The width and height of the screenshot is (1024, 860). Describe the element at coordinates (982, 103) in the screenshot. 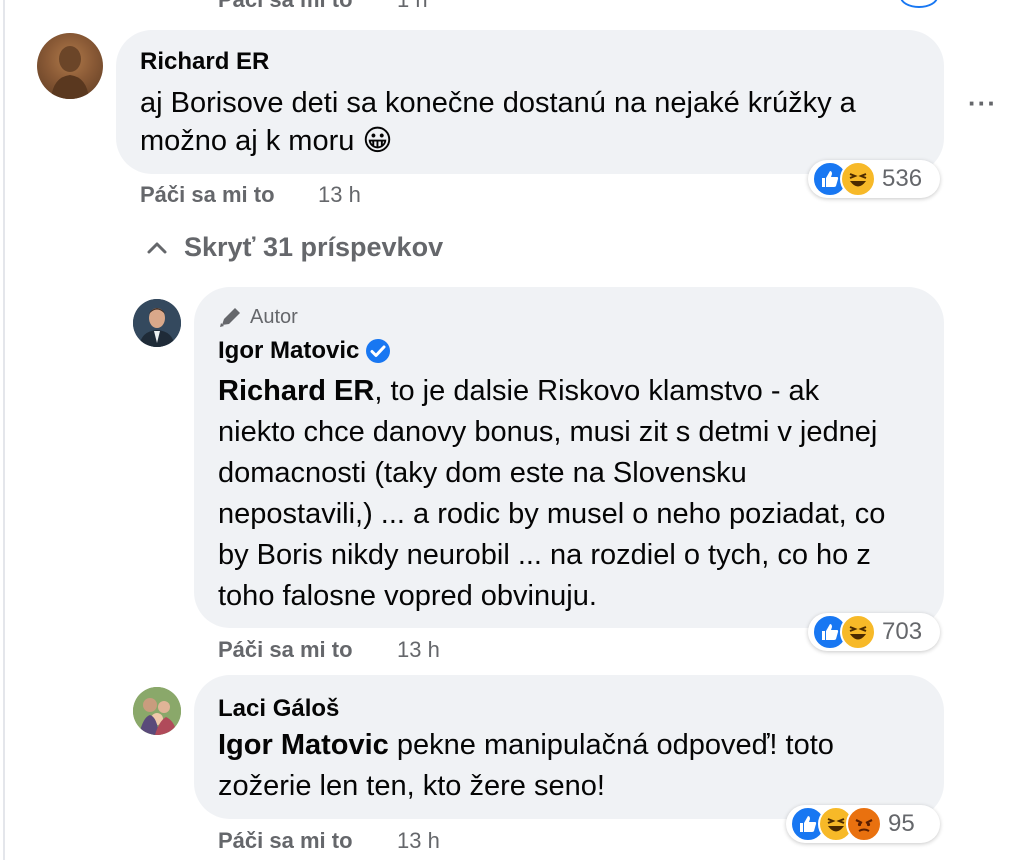

I see `more-options-icon: ···` at that location.